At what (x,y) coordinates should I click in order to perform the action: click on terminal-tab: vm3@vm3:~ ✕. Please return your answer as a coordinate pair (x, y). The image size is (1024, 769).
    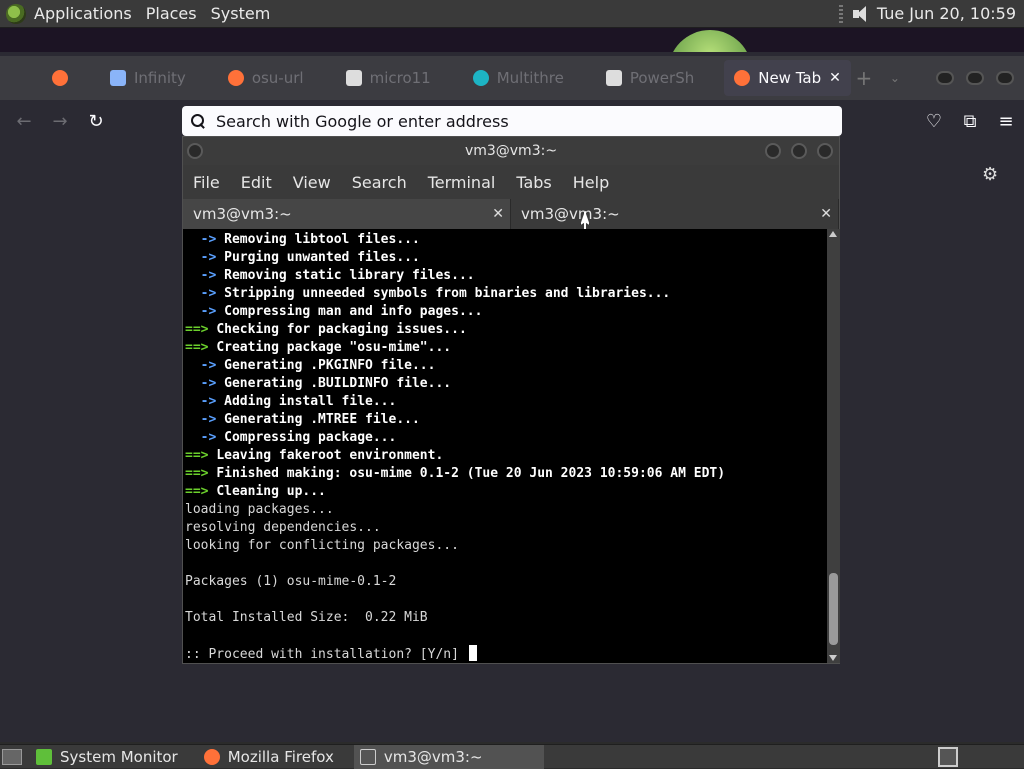
    Looking at the image, I should click on (347, 214).